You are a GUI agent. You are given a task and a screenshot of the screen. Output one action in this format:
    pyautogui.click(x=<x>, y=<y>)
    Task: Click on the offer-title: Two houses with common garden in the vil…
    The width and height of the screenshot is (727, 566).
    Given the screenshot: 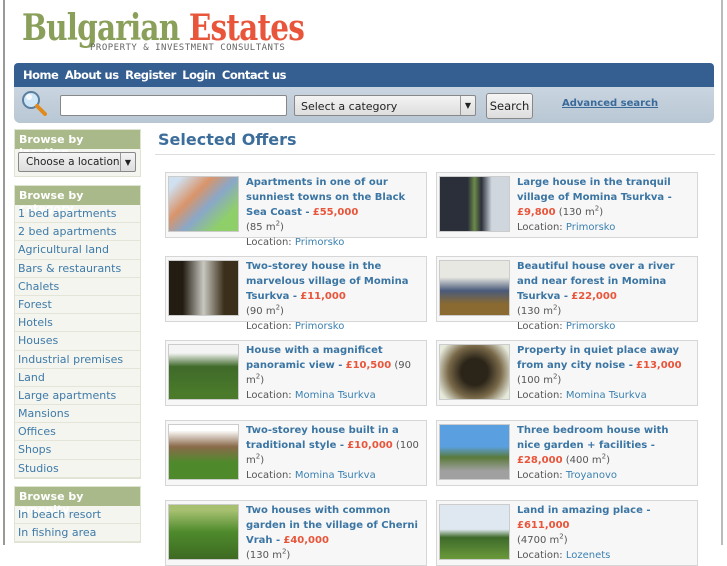 What is the action you would take?
    pyautogui.click(x=332, y=525)
    